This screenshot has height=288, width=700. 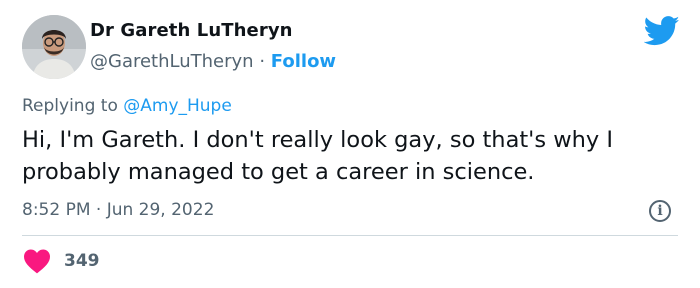 I want to click on avatar, so click(x=54, y=47).